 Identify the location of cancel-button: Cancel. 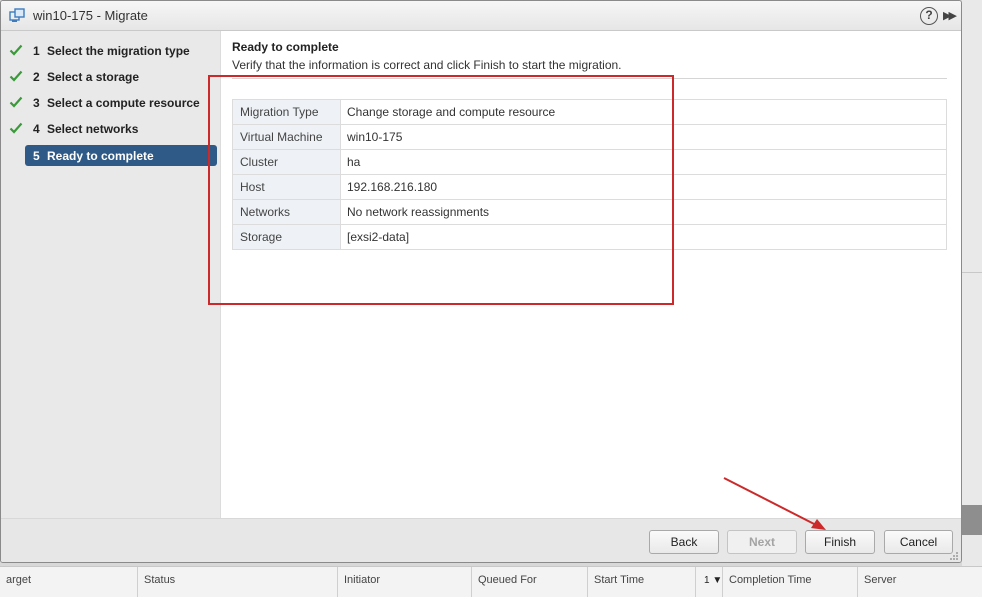
(918, 542).